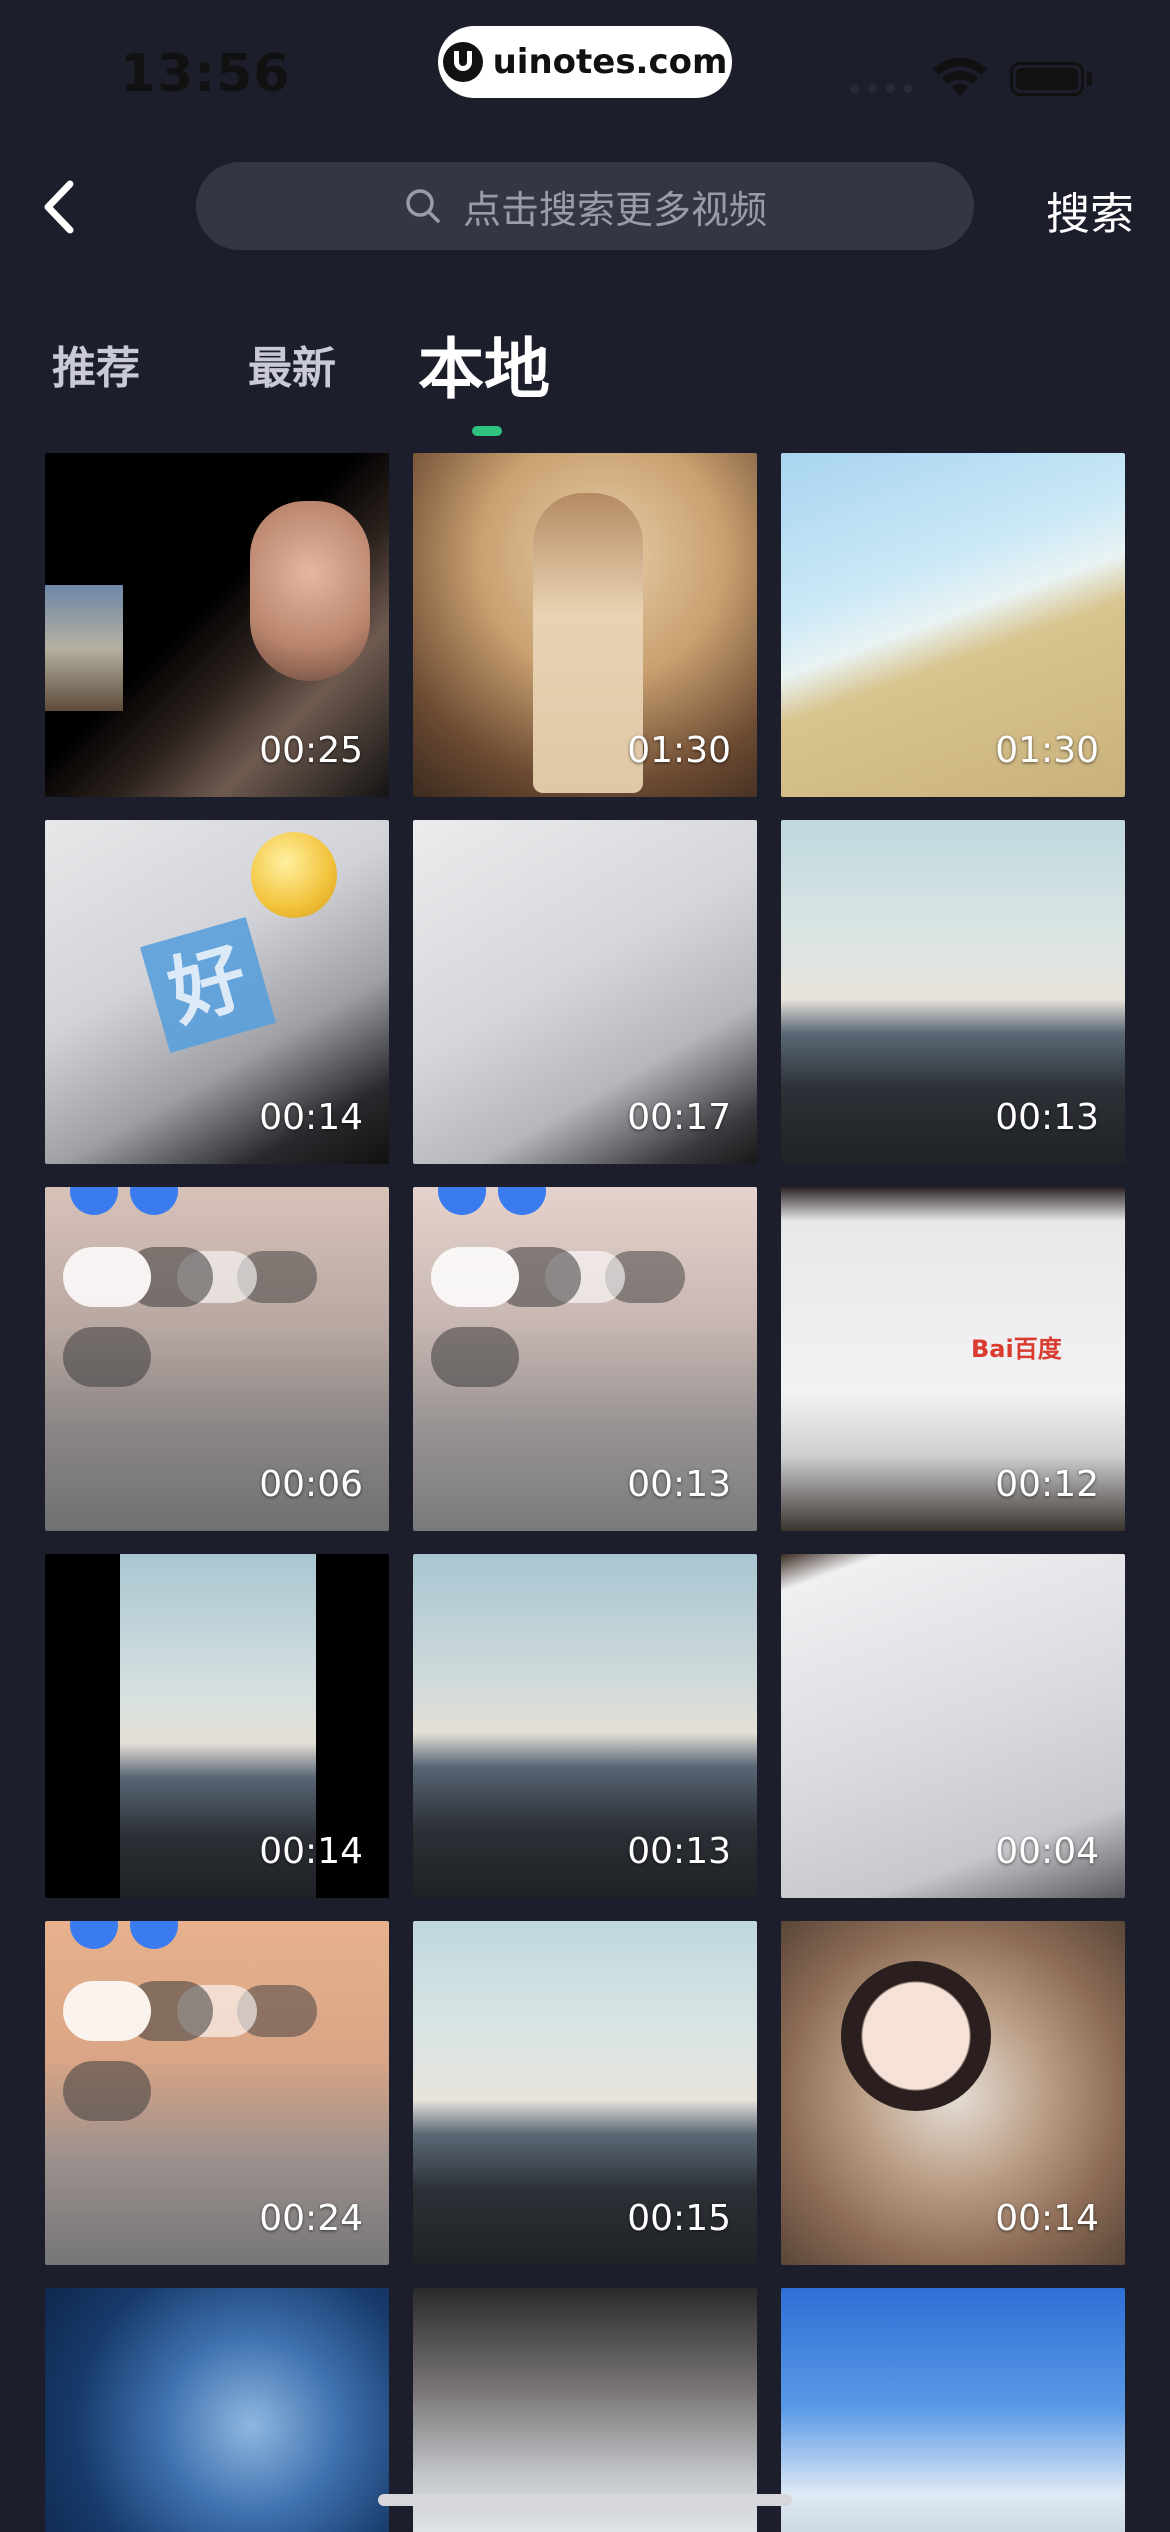 The width and height of the screenshot is (1170, 2532). Describe the element at coordinates (1047, 1484) in the screenshot. I see `video-duration: 00:12` at that location.